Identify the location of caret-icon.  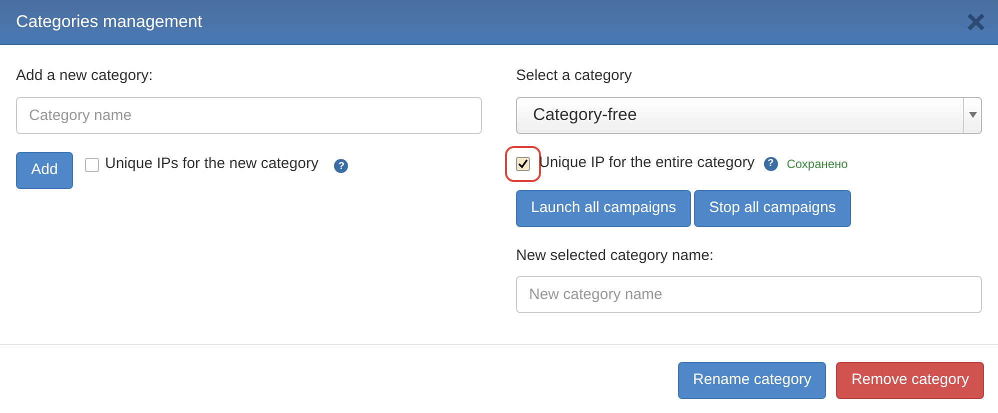
(972, 115).